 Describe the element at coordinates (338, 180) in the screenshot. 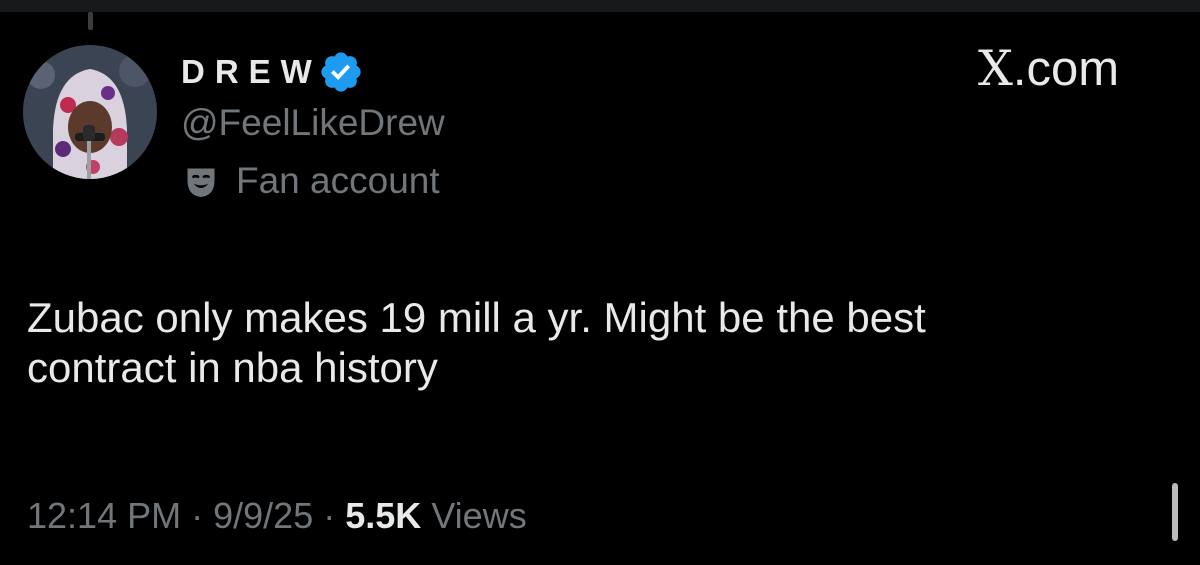

I see `affiliation-label: Fan account` at that location.